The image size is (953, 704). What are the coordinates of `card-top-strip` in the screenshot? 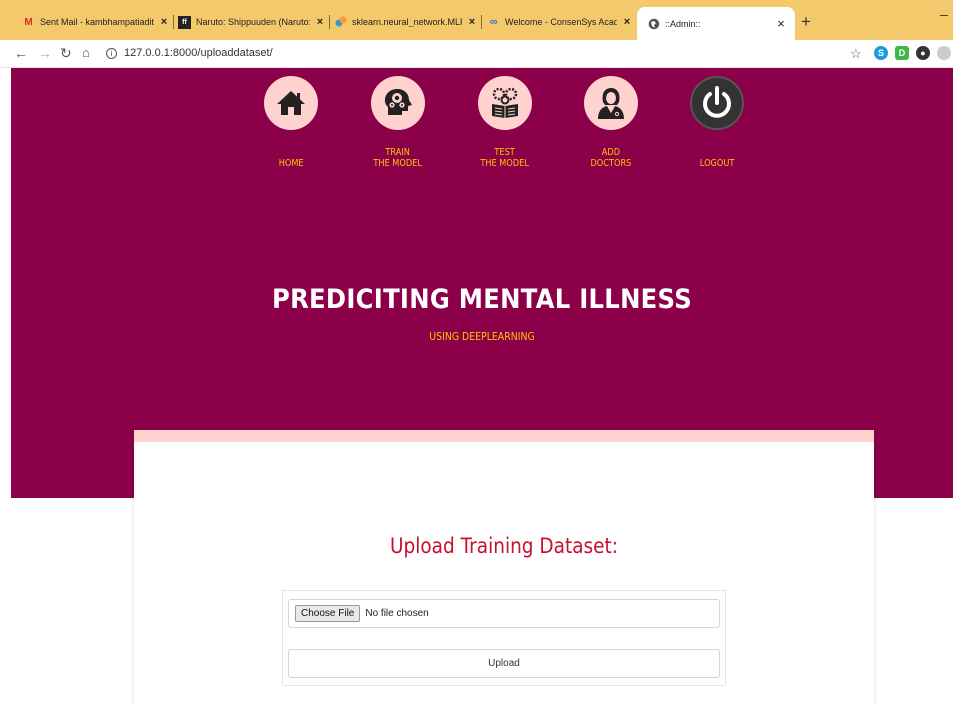 It's located at (504, 436).